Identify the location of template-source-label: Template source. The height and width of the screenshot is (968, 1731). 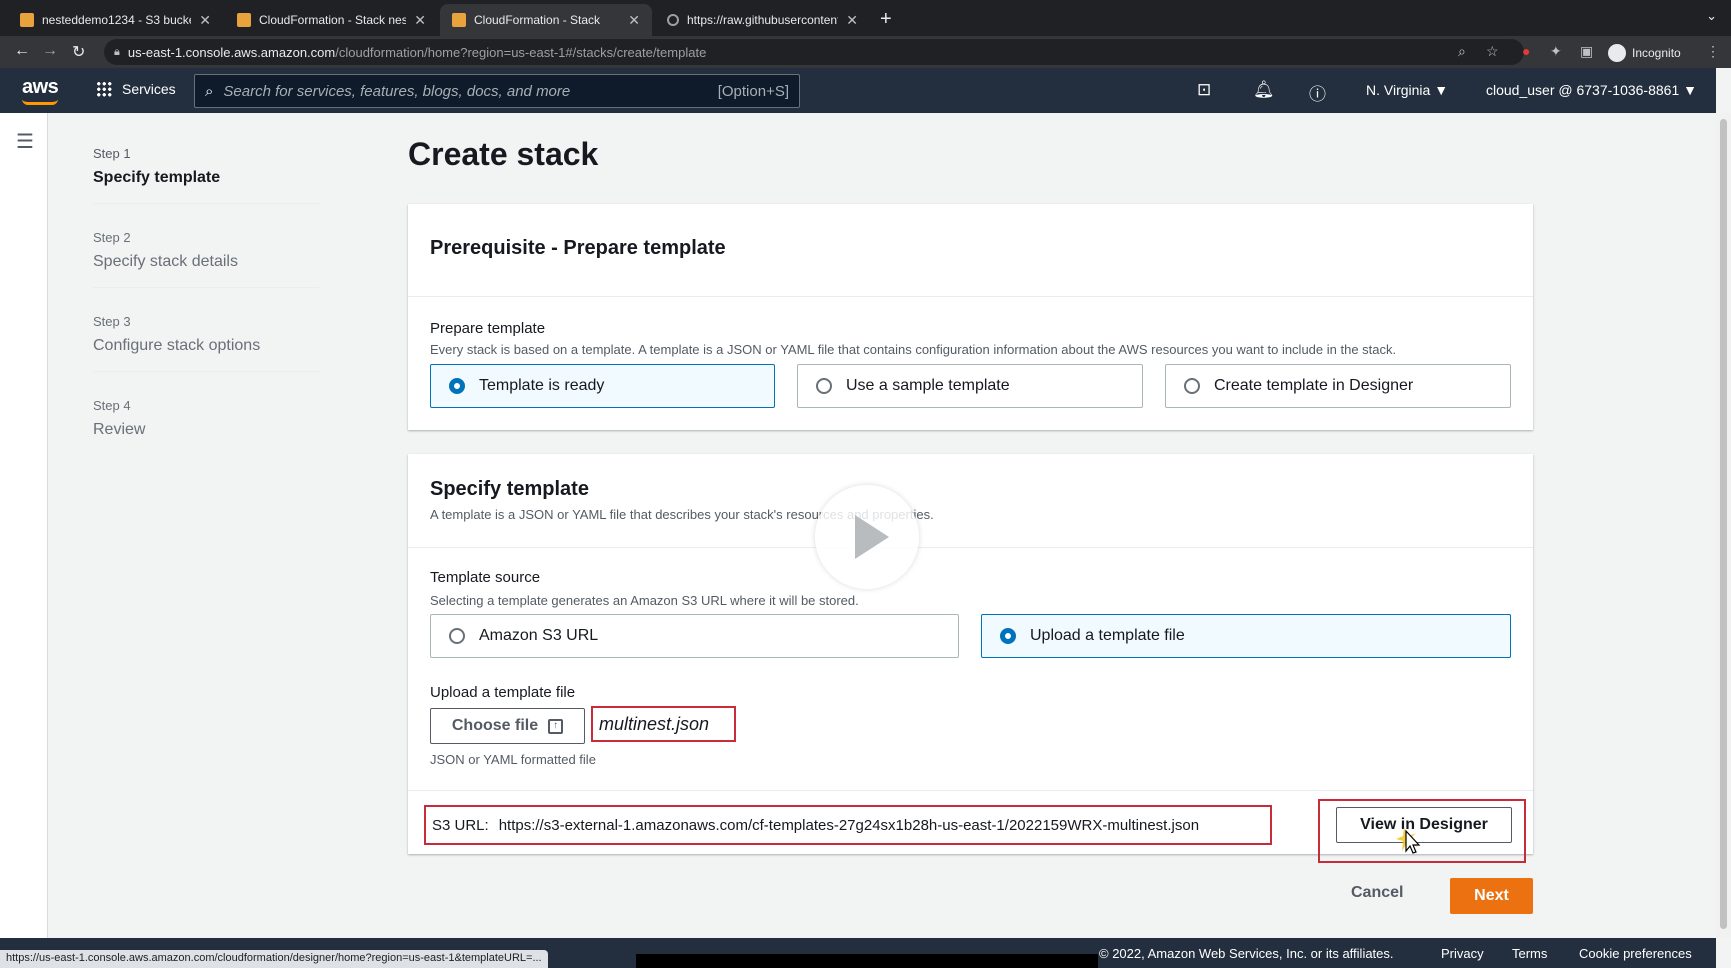
(485, 577).